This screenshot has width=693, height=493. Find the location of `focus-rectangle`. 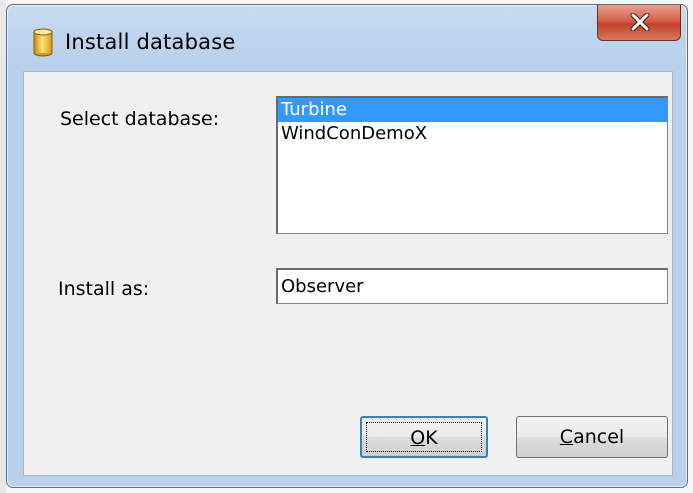

focus-rectangle is located at coordinates (424, 437).